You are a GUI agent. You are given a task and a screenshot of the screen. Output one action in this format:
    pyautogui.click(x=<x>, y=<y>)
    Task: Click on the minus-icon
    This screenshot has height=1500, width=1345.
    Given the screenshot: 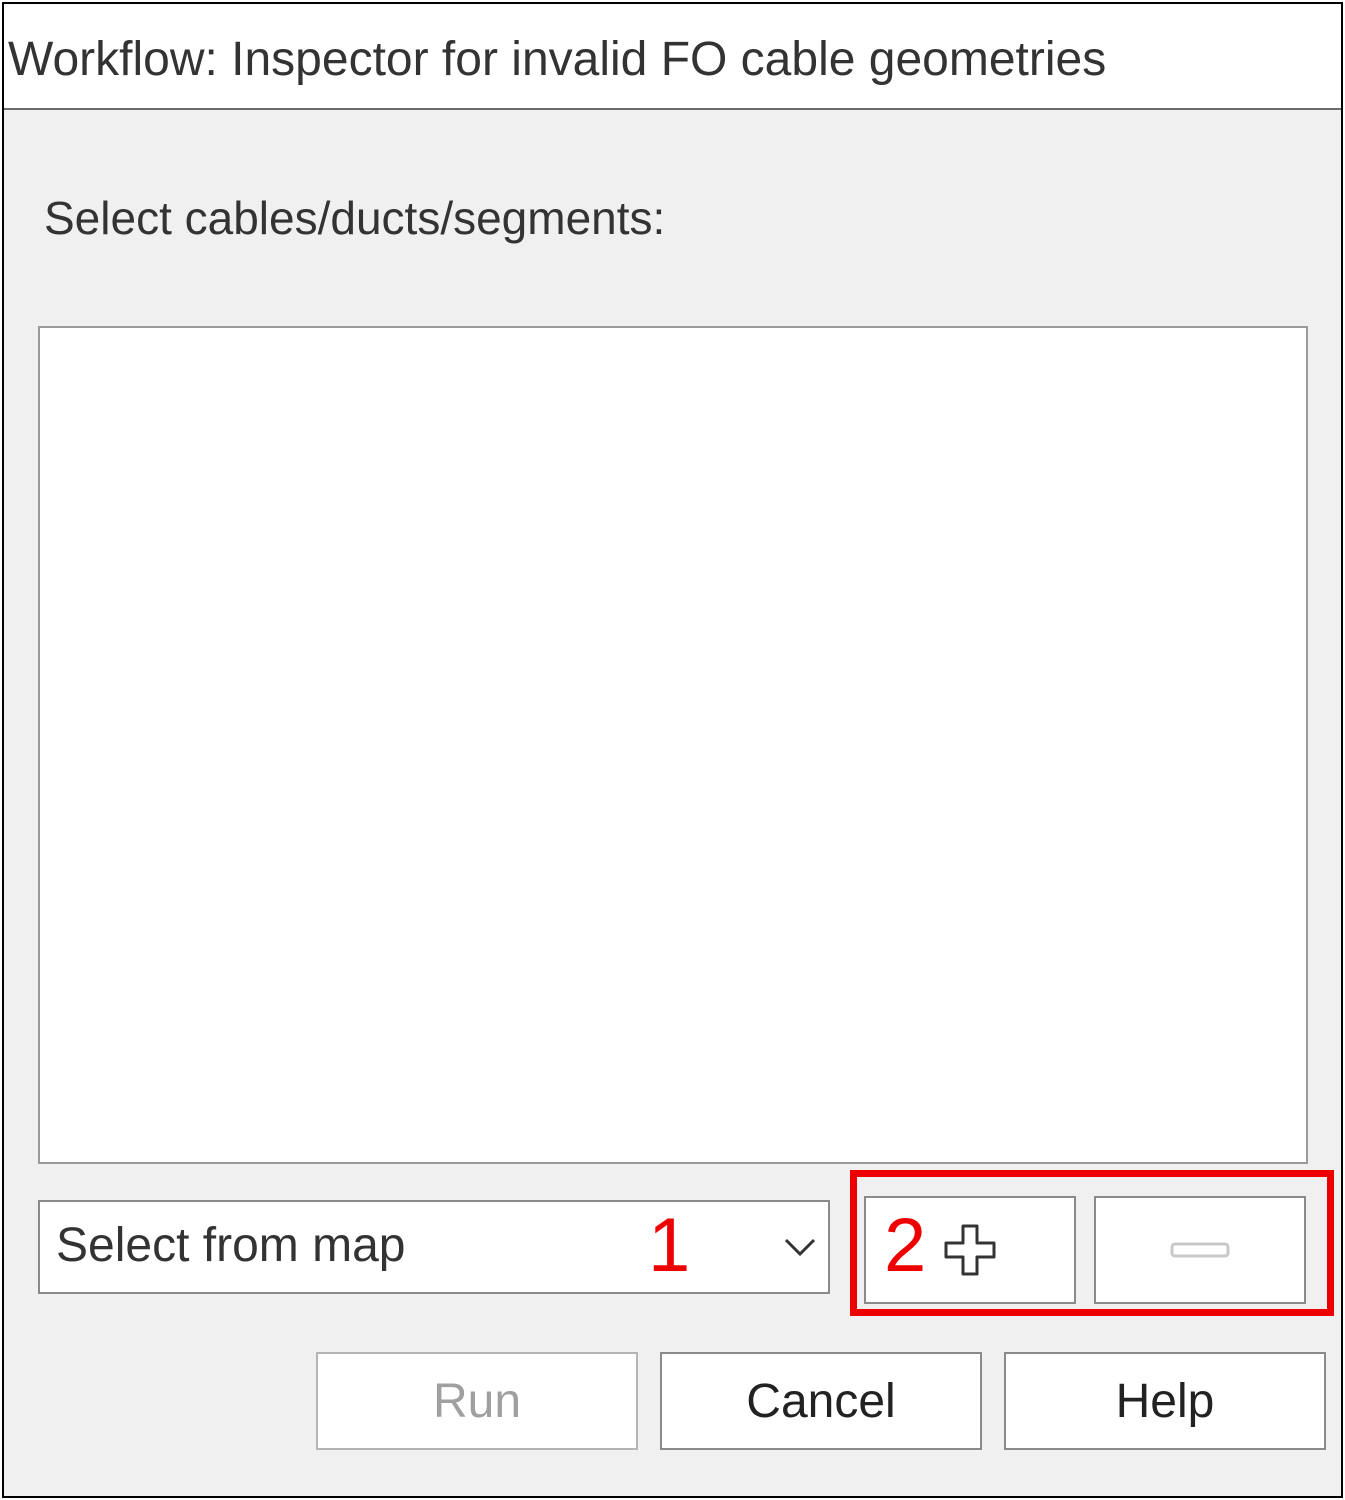 What is the action you would take?
    pyautogui.click(x=1200, y=1250)
    